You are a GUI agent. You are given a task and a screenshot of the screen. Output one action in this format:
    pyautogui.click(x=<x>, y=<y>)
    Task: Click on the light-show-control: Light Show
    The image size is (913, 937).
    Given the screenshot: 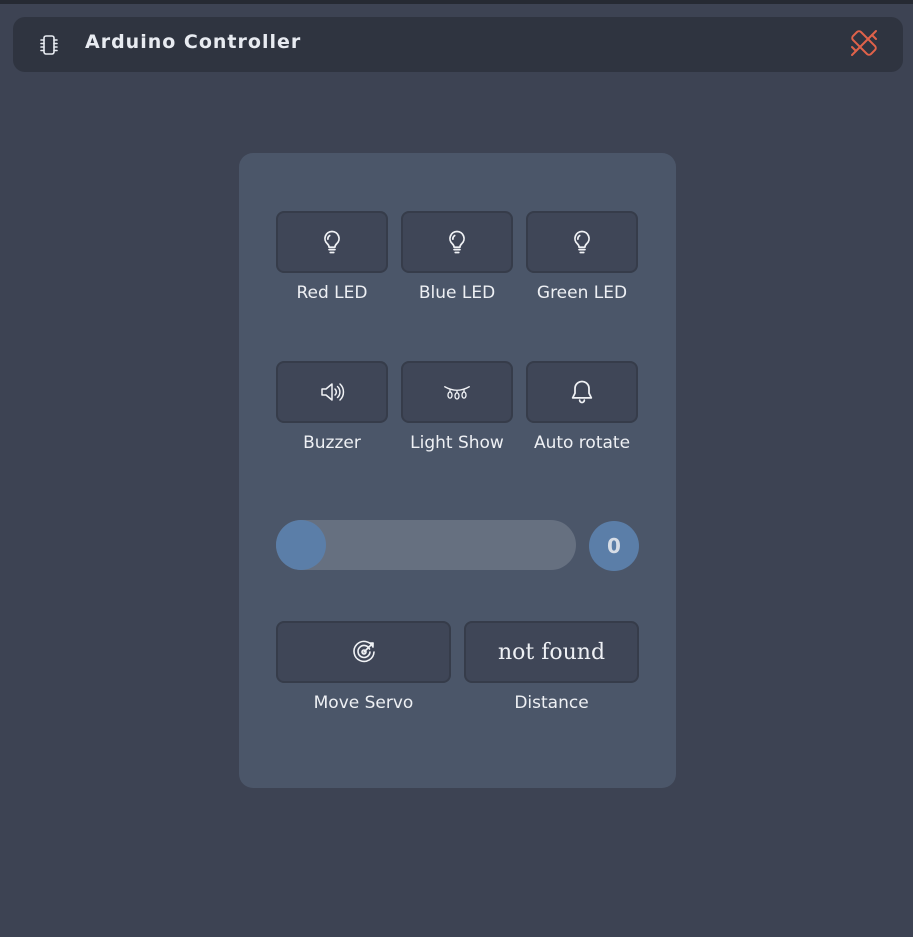 What is the action you would take?
    pyautogui.click(x=457, y=407)
    